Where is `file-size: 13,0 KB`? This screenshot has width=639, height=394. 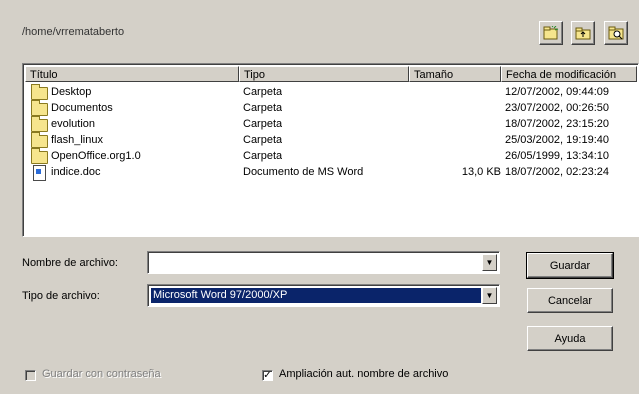
file-size: 13,0 KB is located at coordinates (481, 172).